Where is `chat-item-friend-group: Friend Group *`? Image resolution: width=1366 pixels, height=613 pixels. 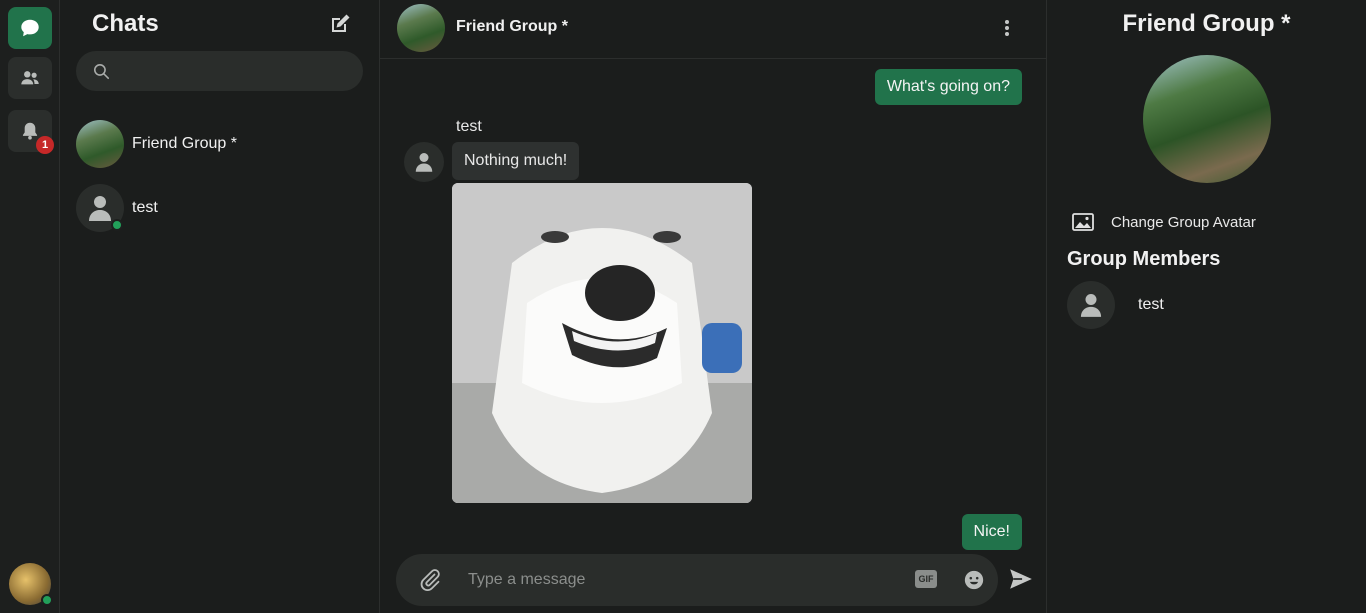
chat-item-friend-group: Friend Group * is located at coordinates (221, 144).